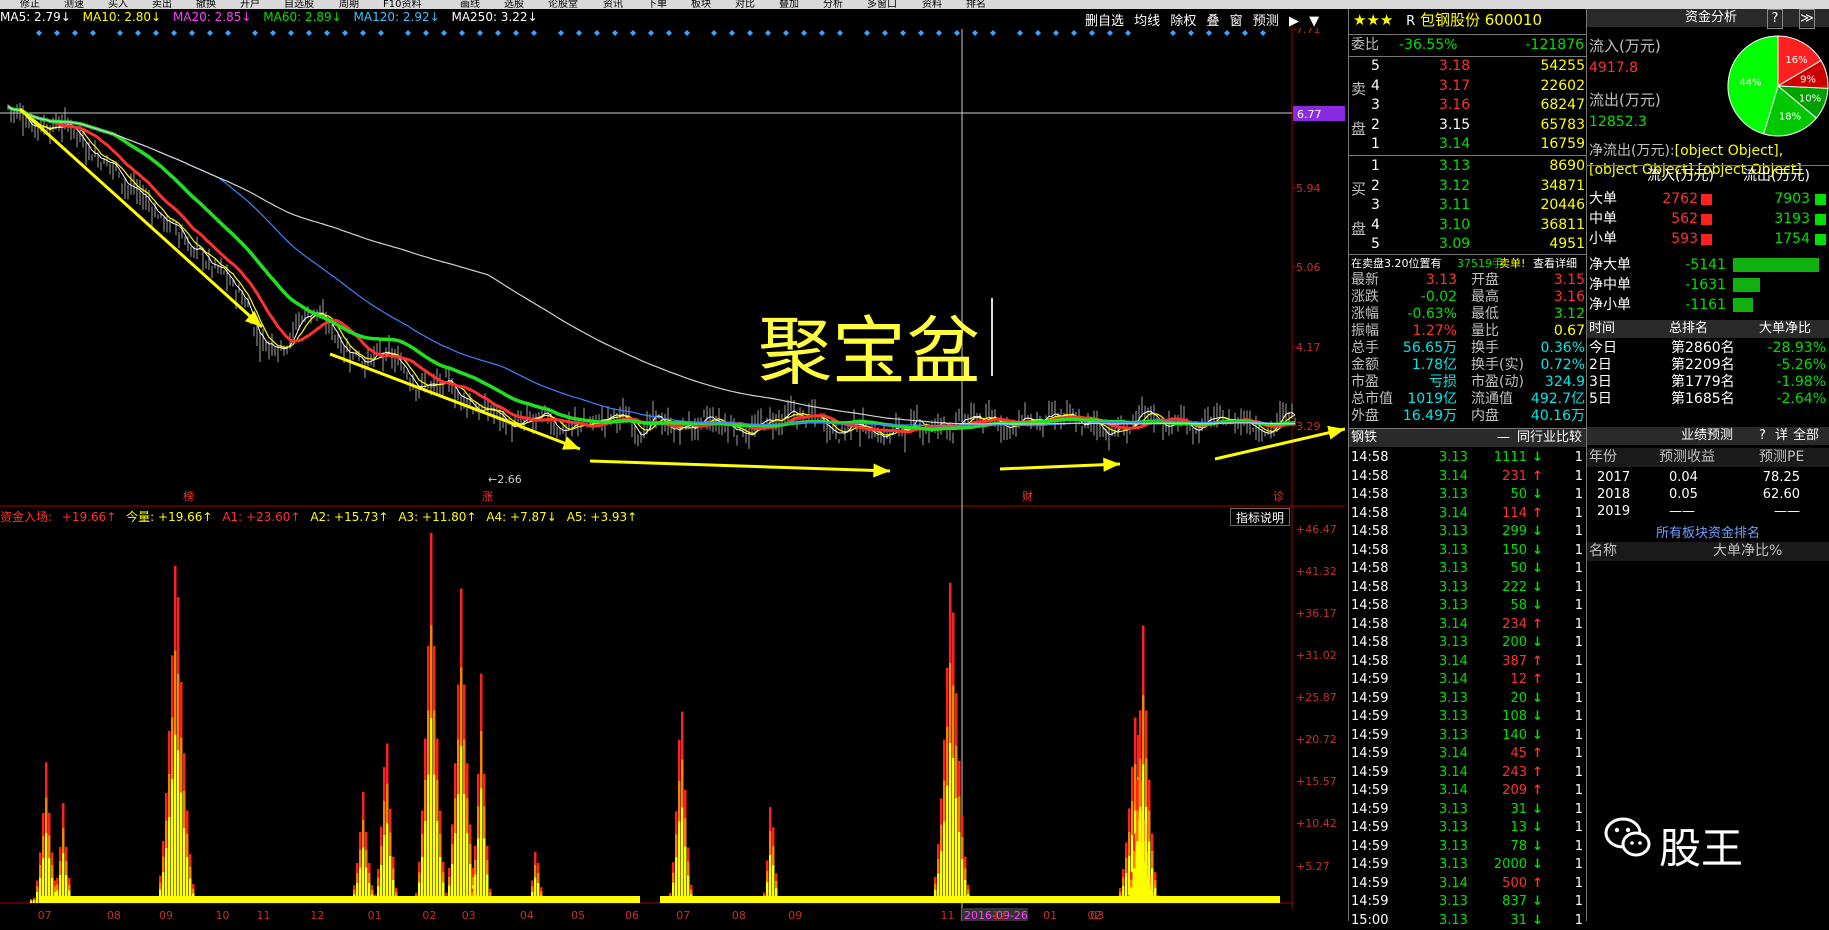 The width and height of the screenshot is (1829, 930). I want to click on quote-row: 涨跌 -0.02 最高 3.16, so click(1468, 297).